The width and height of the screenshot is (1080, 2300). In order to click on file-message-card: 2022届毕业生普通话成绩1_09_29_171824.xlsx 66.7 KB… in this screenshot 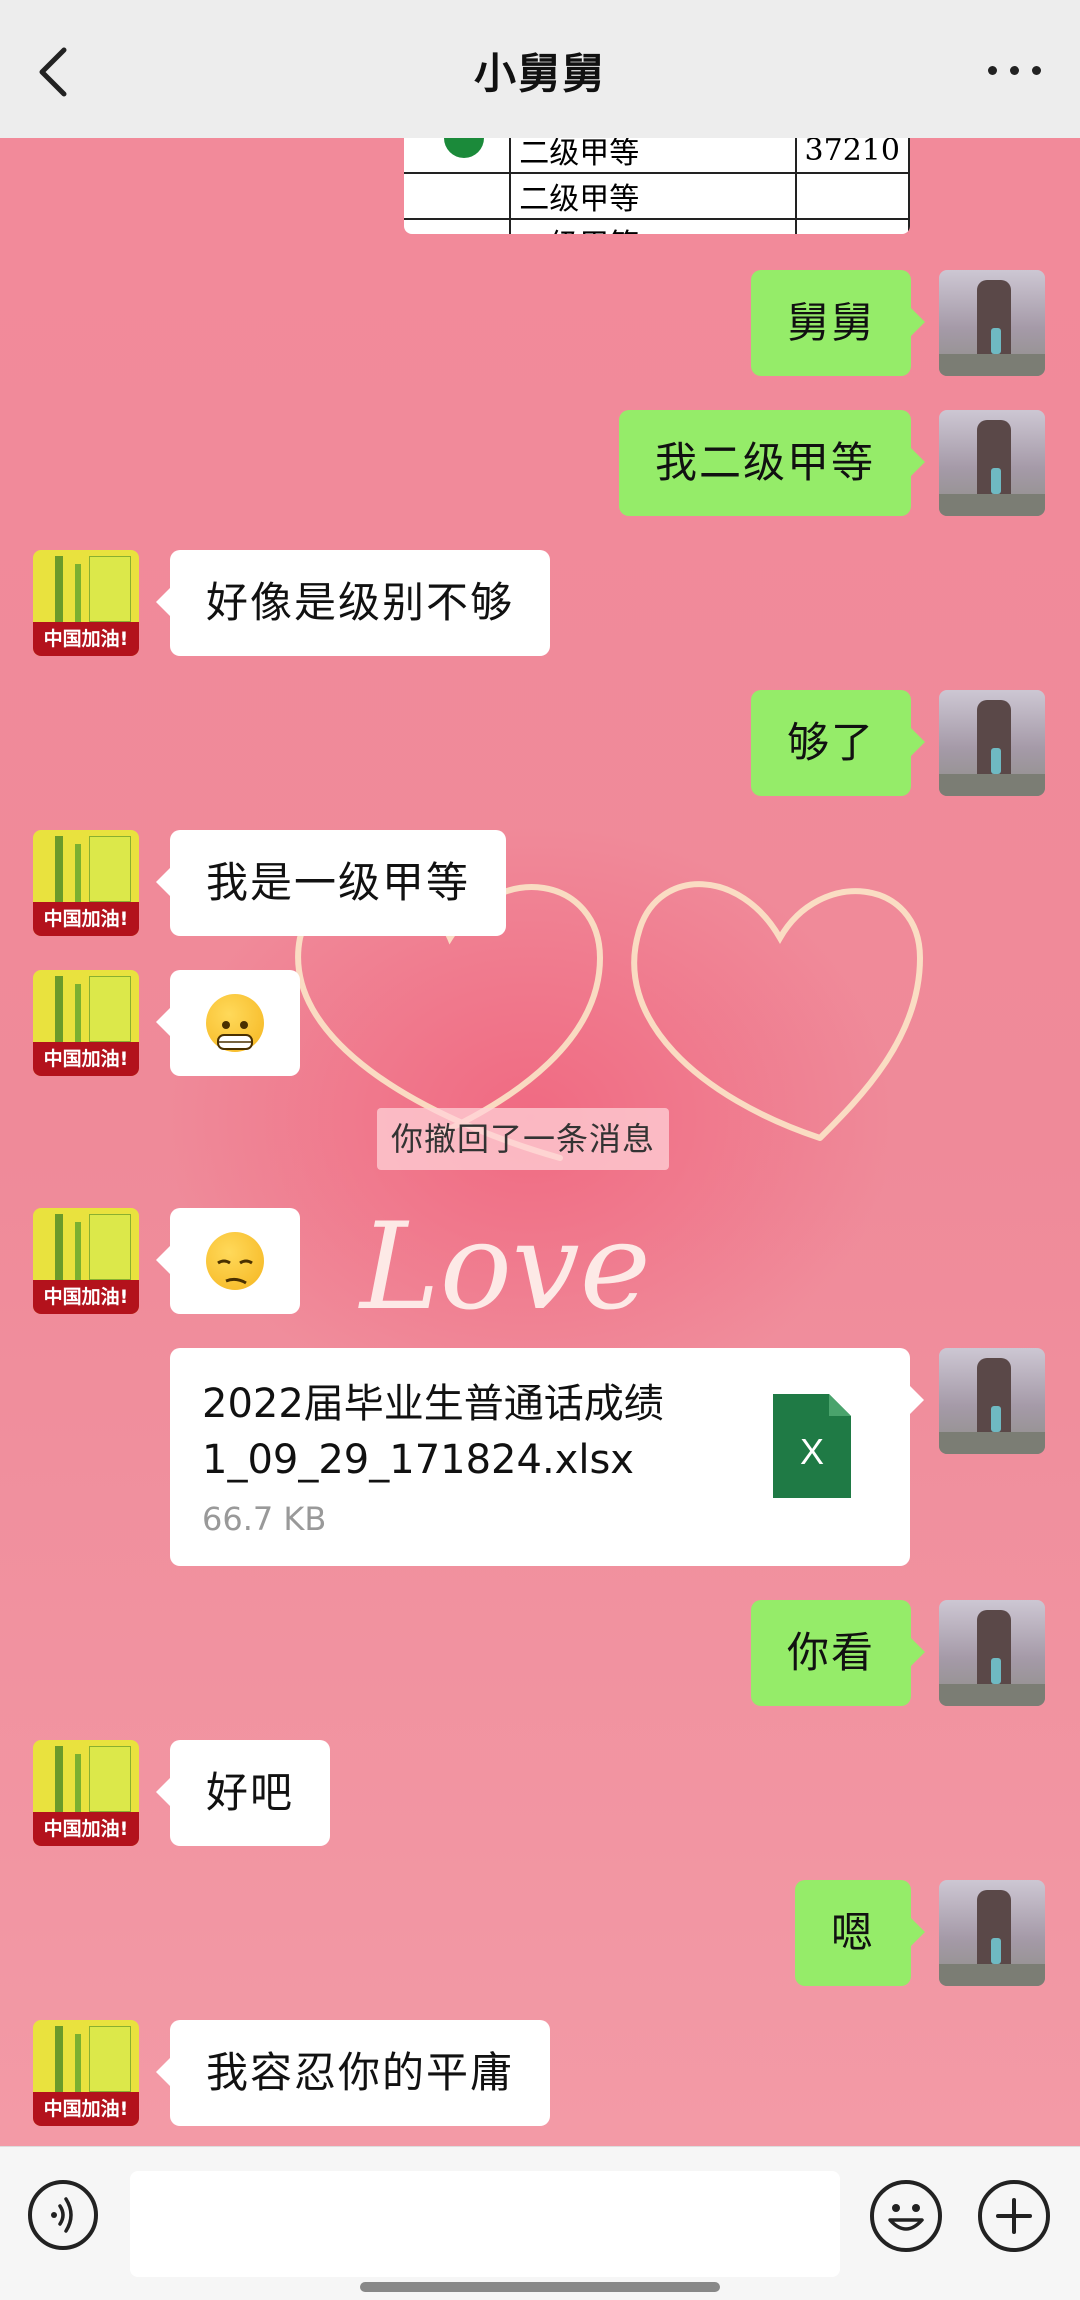, I will do `click(547, 1457)`.